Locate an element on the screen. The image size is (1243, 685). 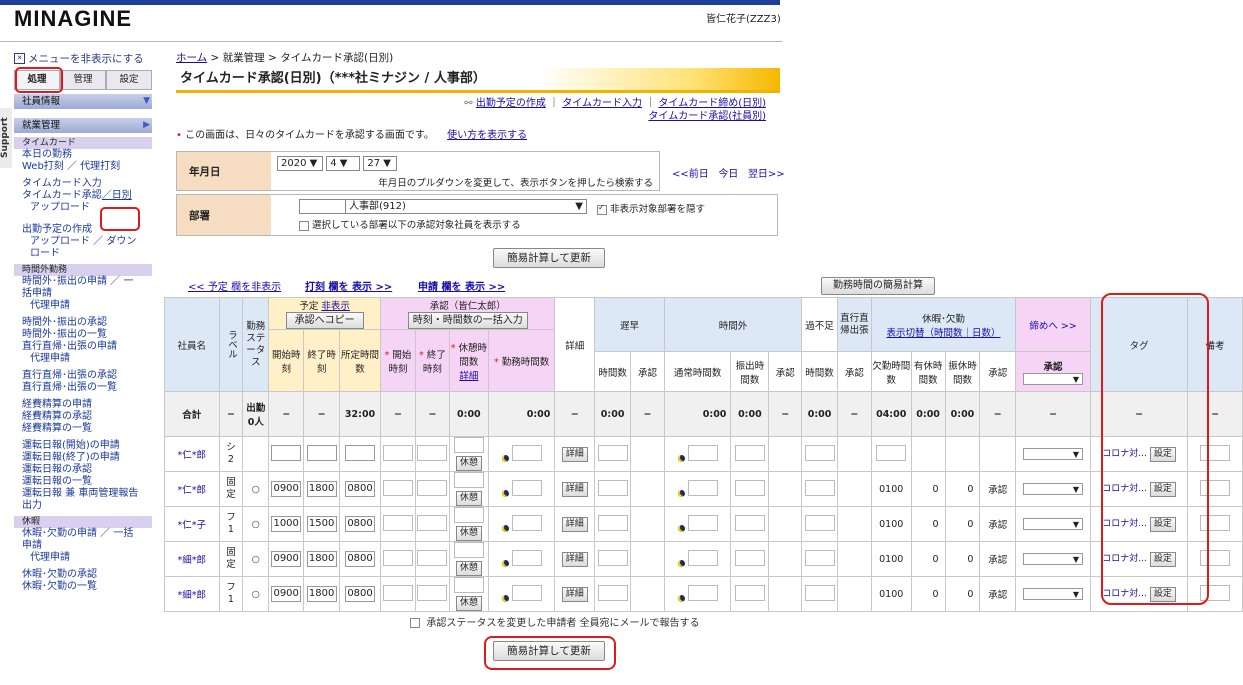
show-sub-checkbox is located at coordinates (304, 225).